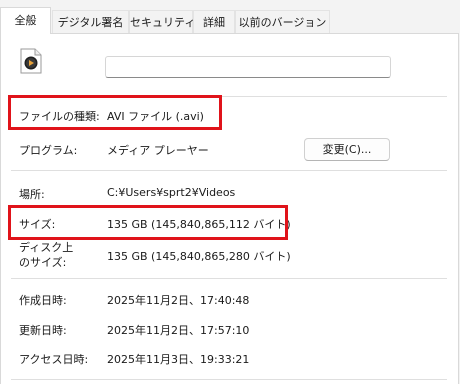  Describe the element at coordinates (199, 224) in the screenshot. I see `size-value: 135 GB (145,840,865,112 バイト)` at that location.